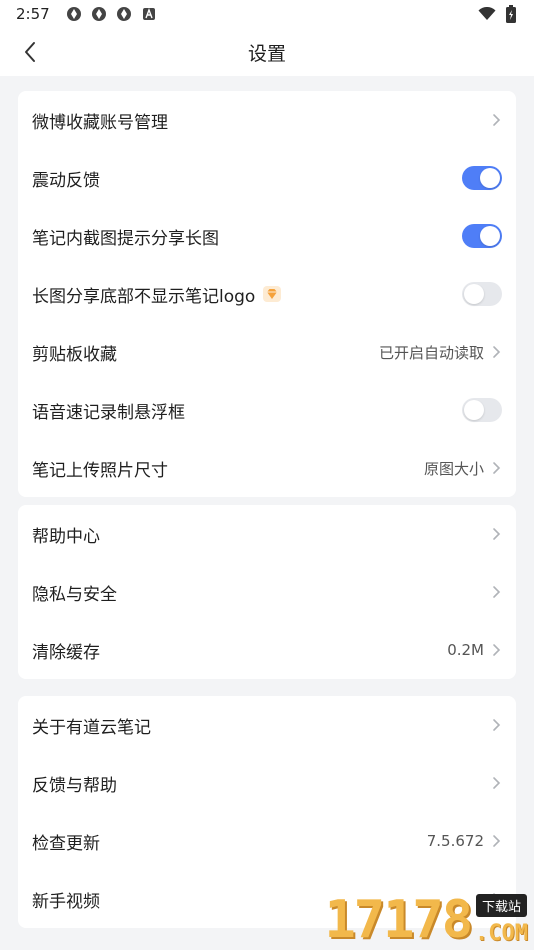  What do you see at coordinates (66, 536) in the screenshot?
I see `row-label: 帮助中心` at bounding box center [66, 536].